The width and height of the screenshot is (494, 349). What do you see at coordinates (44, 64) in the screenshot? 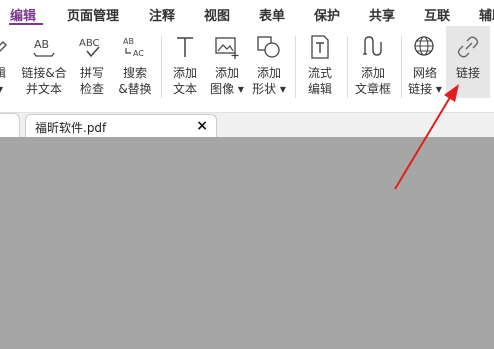
I see `link-merge-text-button: AB 链接&合 并文本` at bounding box center [44, 64].